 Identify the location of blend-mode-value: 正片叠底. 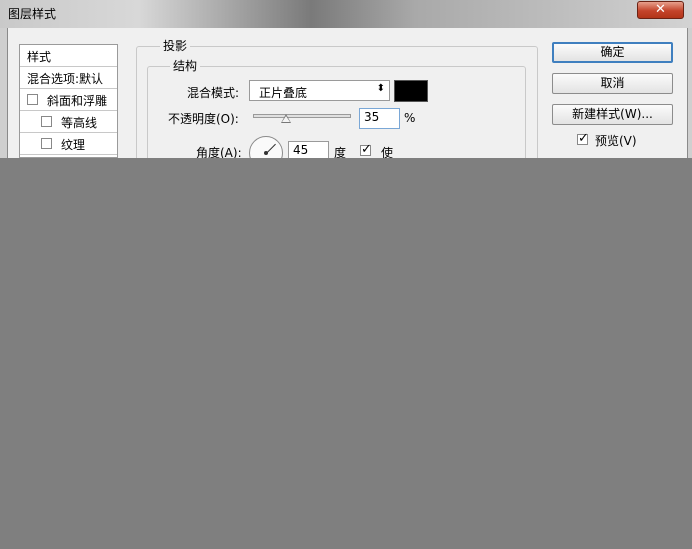
(283, 93).